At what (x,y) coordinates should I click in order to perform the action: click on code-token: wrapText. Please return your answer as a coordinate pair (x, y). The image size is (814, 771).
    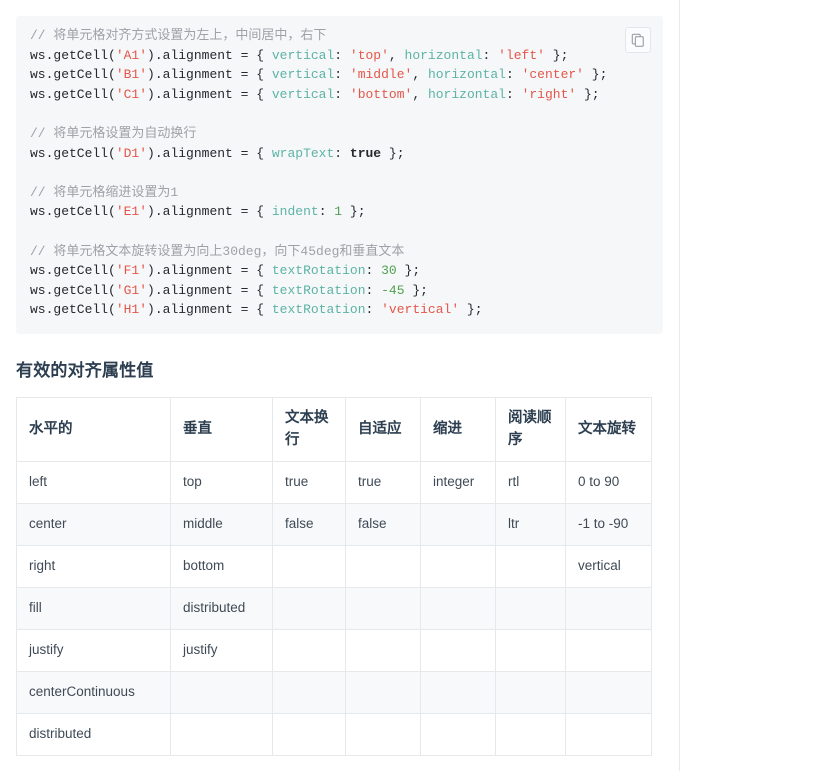
    Looking at the image, I should click on (303, 153).